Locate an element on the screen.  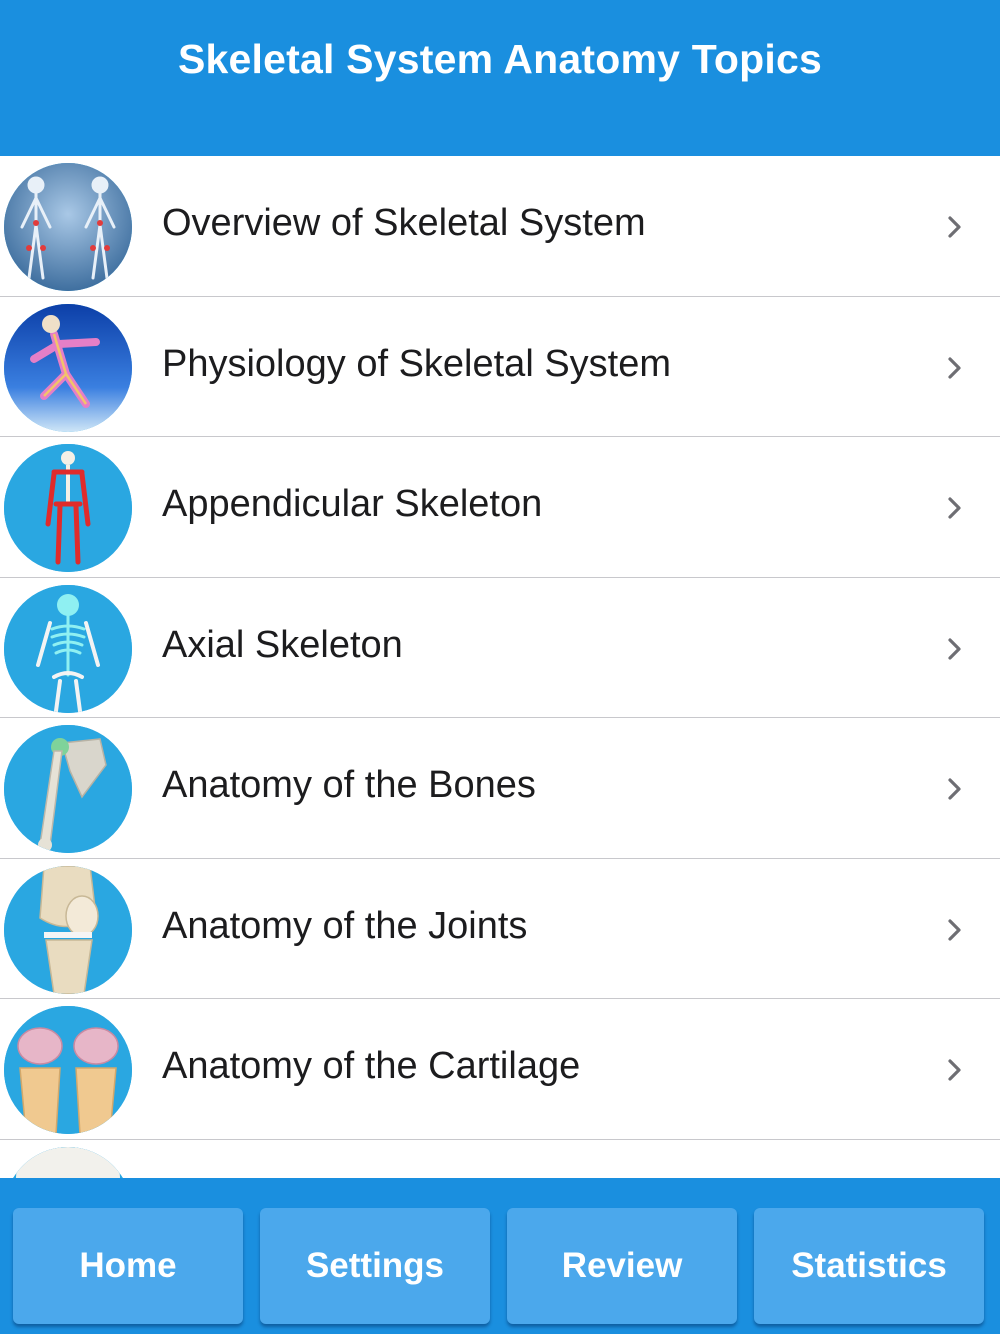
list-item-label: Physiology of Skeletal System is located at coordinates (417, 363).